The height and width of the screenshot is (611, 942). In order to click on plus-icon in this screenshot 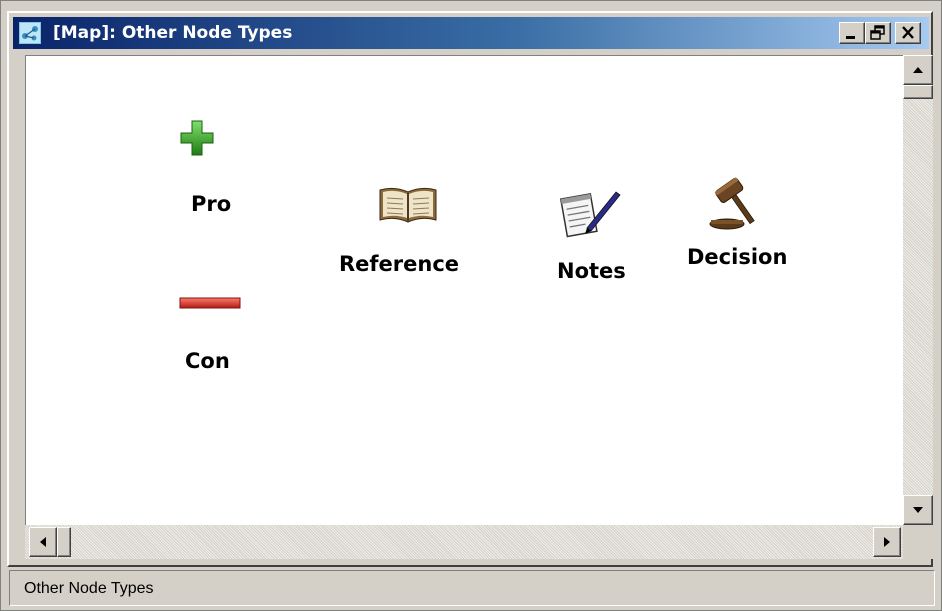, I will do `click(197, 138)`.